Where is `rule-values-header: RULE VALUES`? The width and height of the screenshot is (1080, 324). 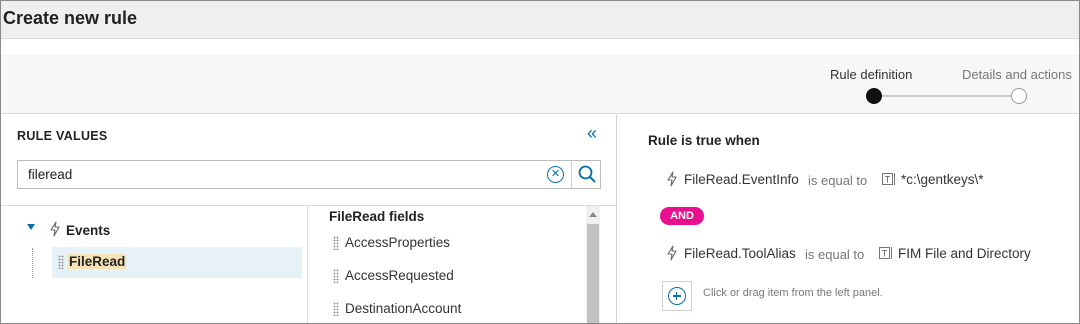 rule-values-header: RULE VALUES is located at coordinates (62, 136).